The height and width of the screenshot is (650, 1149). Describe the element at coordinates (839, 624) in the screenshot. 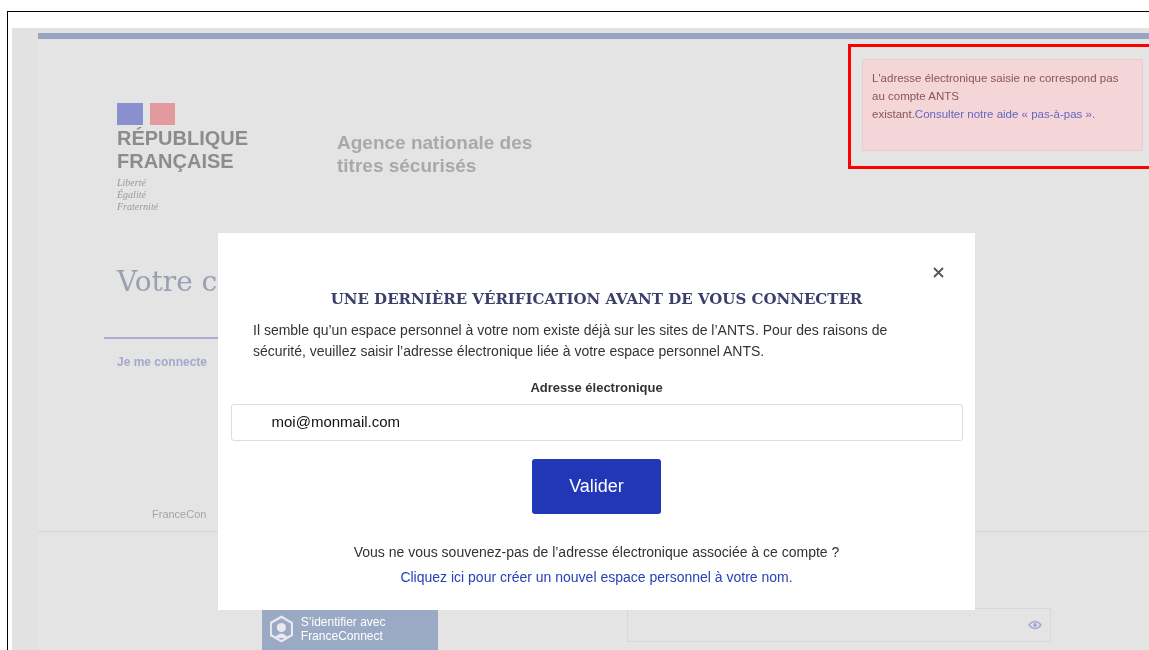

I see `password-field` at that location.